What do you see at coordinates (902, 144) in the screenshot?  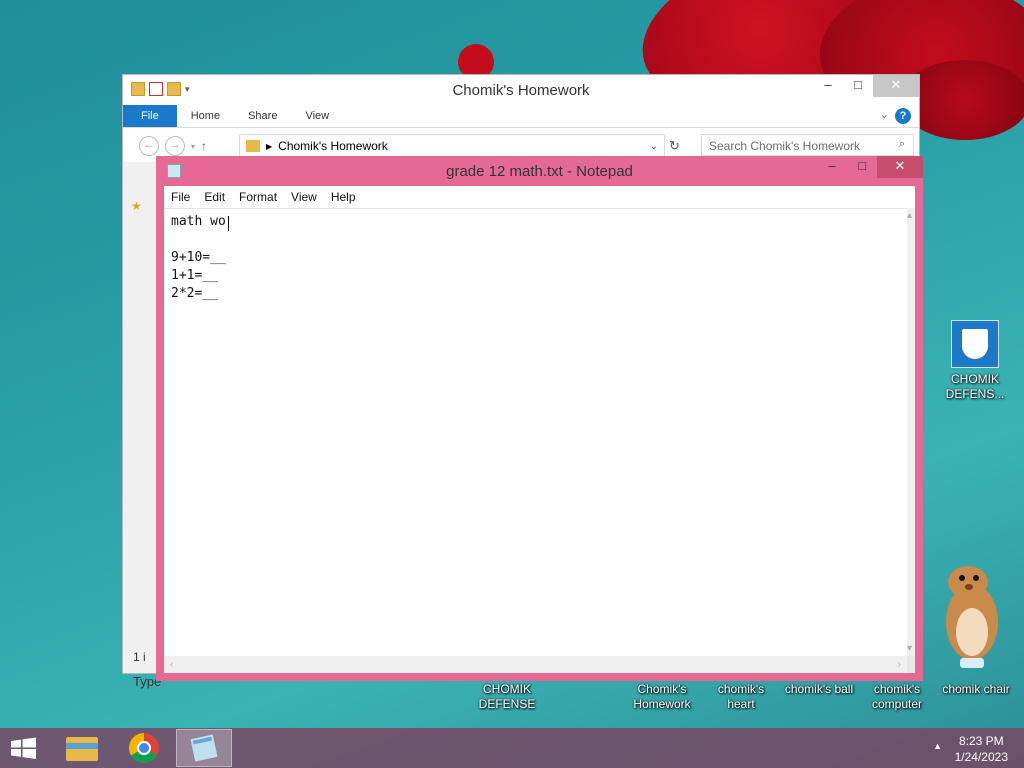 I see `search-icon: ⌕` at bounding box center [902, 144].